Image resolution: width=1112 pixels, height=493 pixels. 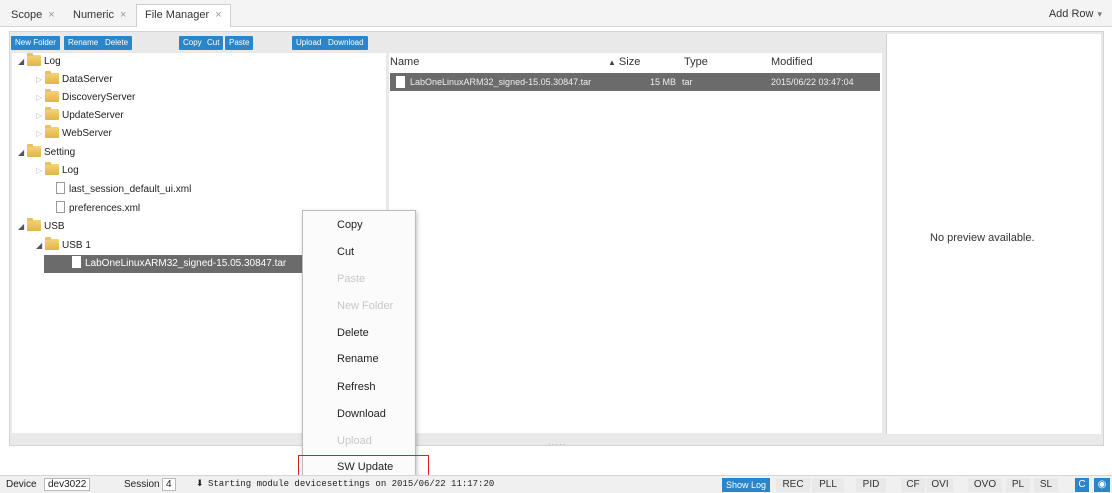 I want to click on tab-numeric-label: Numeric, so click(x=93, y=15).